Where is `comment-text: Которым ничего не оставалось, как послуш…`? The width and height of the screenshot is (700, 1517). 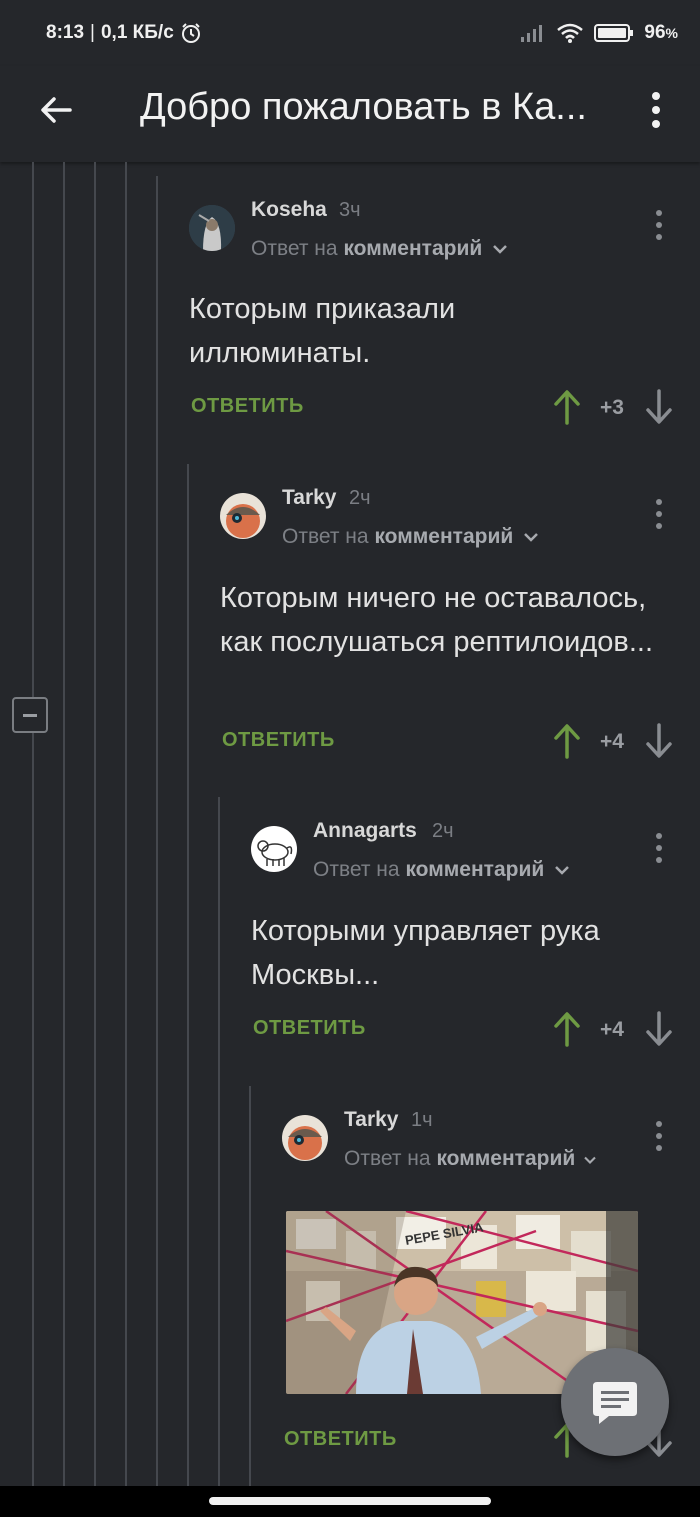 comment-text: Которым ничего не оставалось, как послуш… is located at coordinates (437, 620).